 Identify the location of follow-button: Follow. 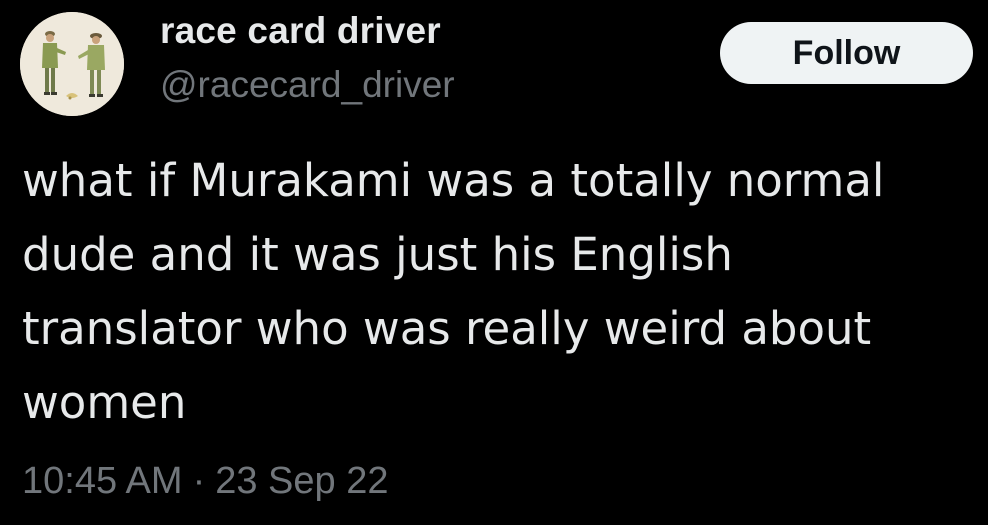
(846, 53).